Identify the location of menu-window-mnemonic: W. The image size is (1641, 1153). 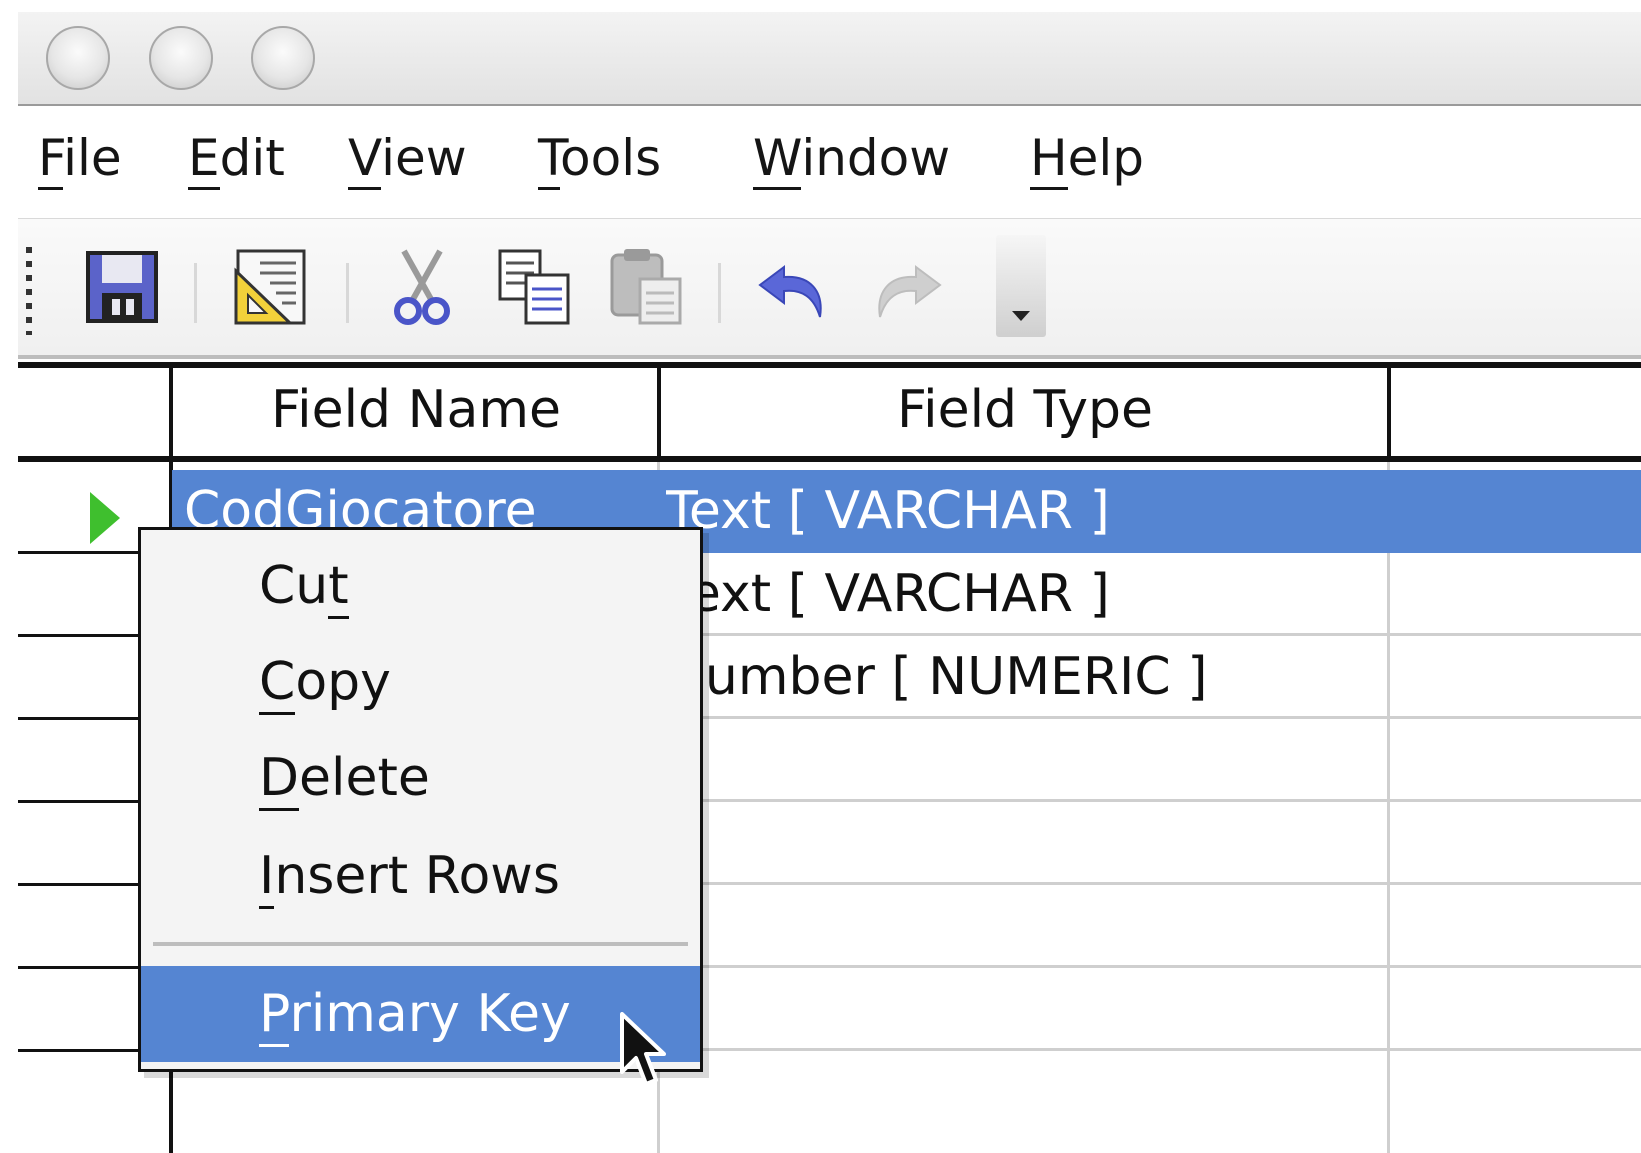
(777, 159).